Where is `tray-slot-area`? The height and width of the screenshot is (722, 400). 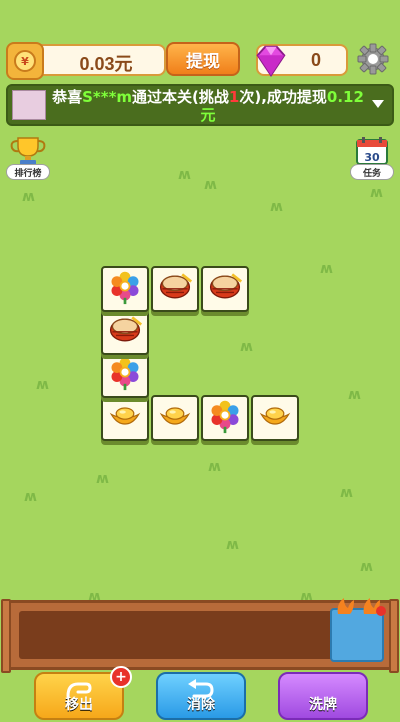
tray-slot-area is located at coordinates (200, 635).